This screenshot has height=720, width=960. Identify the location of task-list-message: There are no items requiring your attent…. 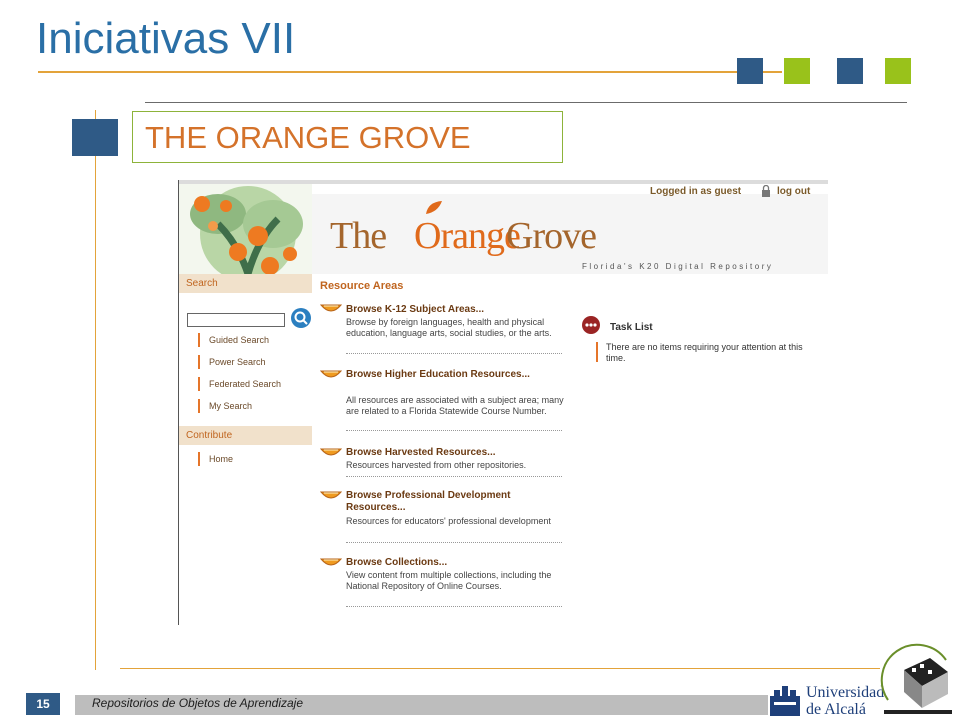
(704, 352).